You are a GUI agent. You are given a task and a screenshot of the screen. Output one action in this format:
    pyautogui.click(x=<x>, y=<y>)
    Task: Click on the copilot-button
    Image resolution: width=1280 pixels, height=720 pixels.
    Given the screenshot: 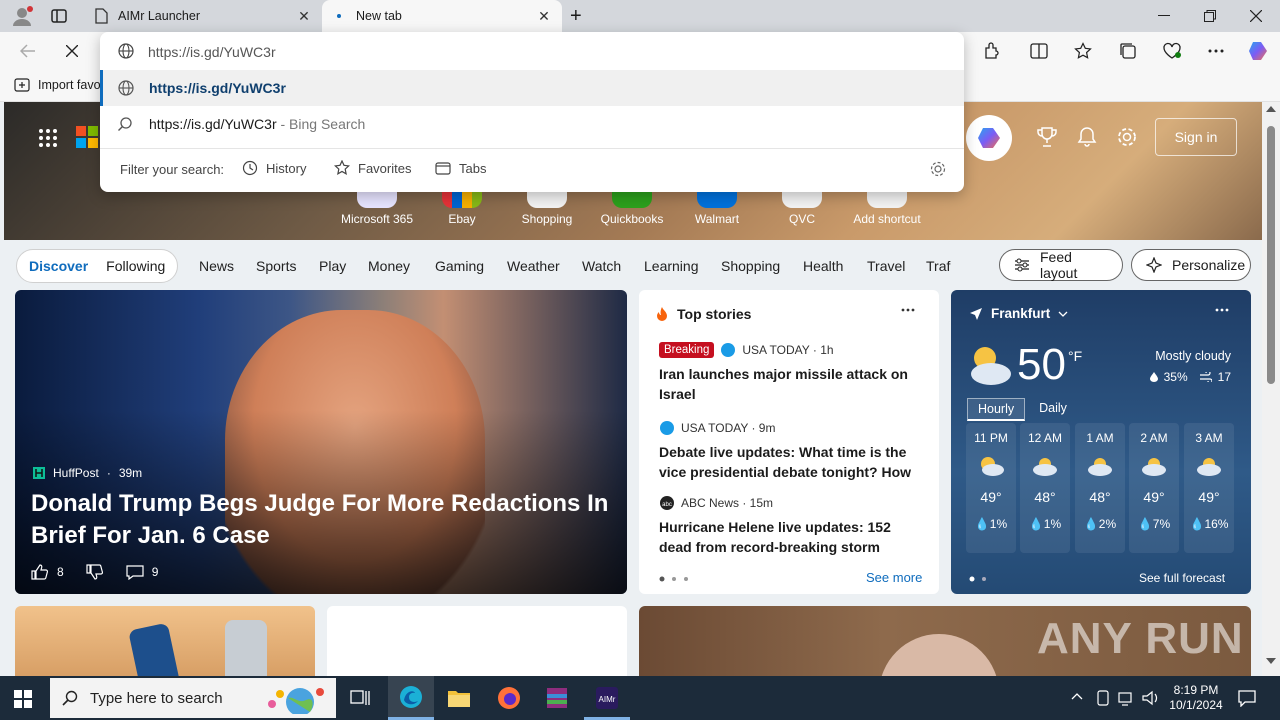 What is the action you would take?
    pyautogui.click(x=989, y=138)
    